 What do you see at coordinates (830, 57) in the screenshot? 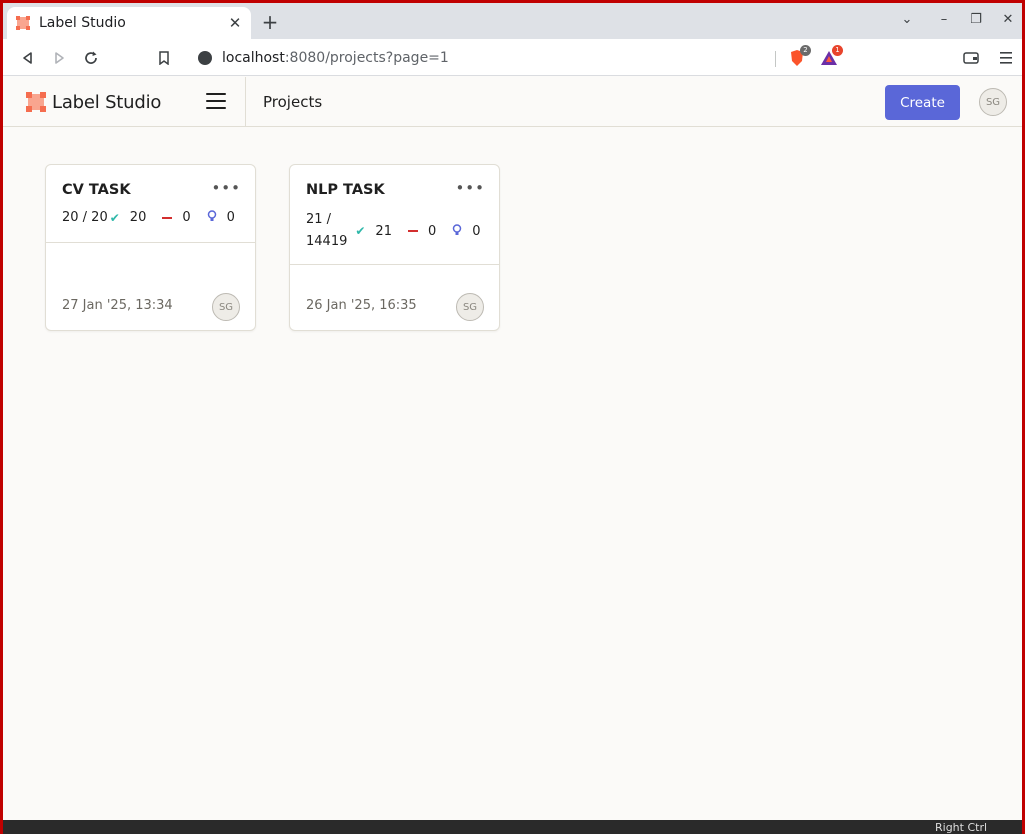
I see `brave-rewards-icon: 1` at bounding box center [830, 57].